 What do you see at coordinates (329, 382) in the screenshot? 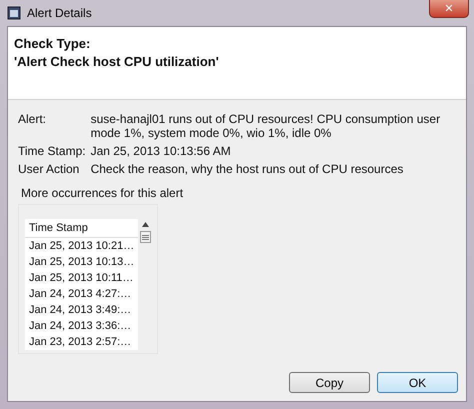
I see `dialog-button: Copy` at bounding box center [329, 382].